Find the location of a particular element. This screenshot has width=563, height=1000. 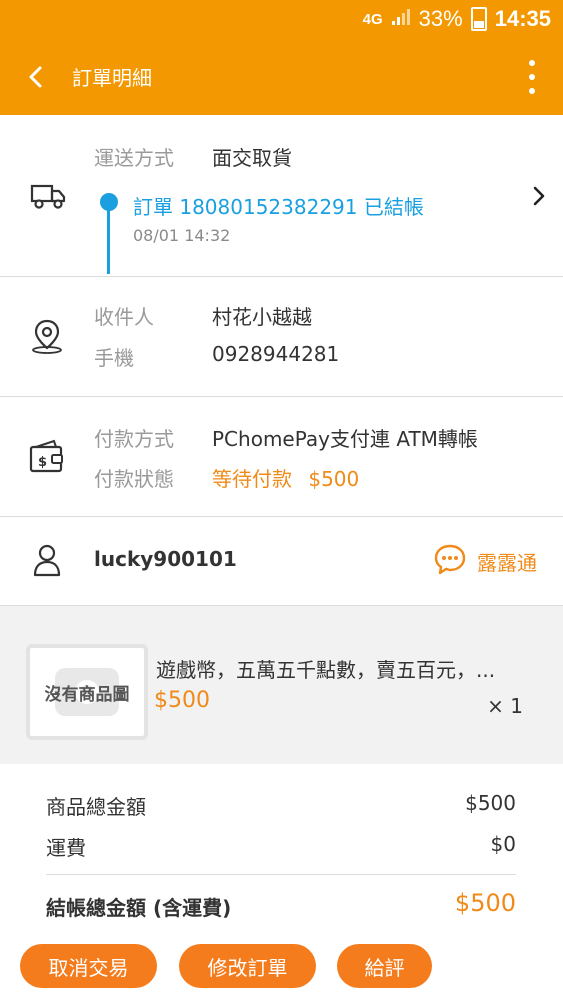

product-quantity: × 1 is located at coordinates (505, 706).